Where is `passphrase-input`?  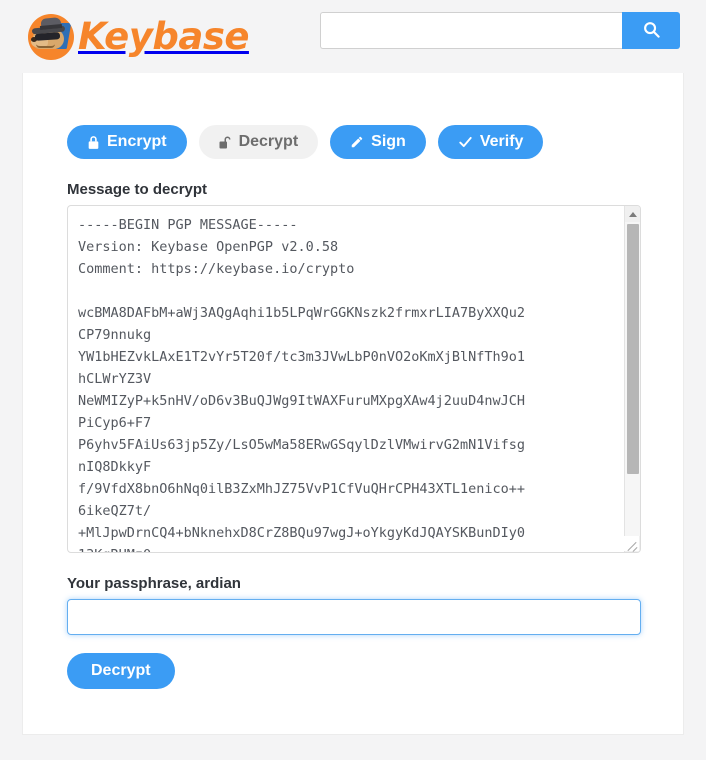 passphrase-input is located at coordinates (354, 617).